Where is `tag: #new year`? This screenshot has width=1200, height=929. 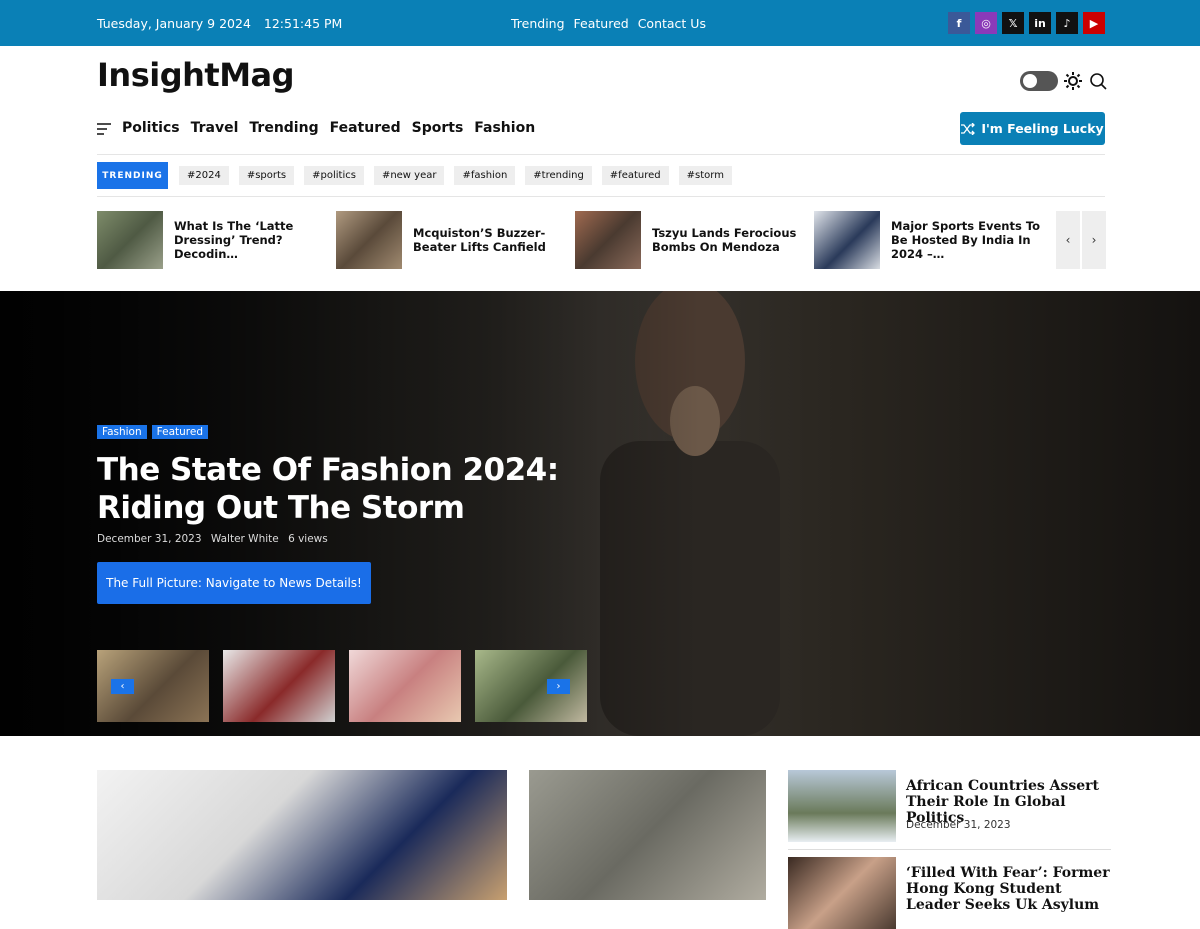 tag: #new year is located at coordinates (409, 175).